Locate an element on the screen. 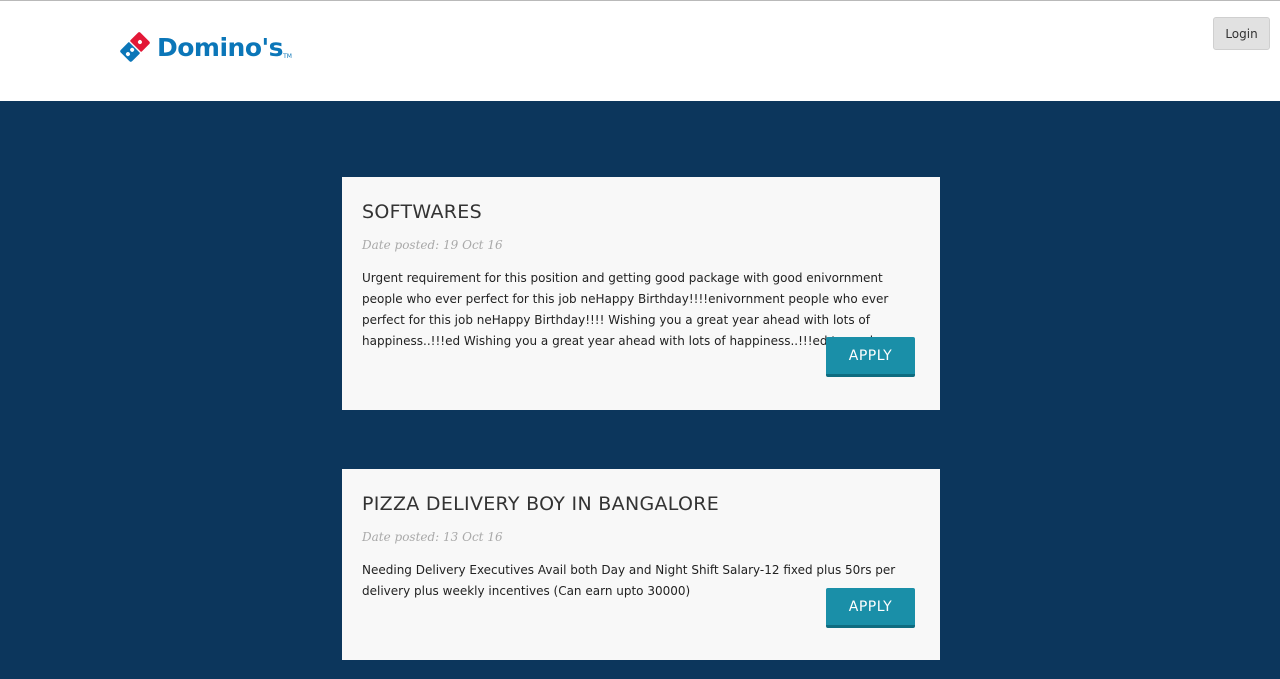 This screenshot has height=679, width=1280. job-date-posted: Date posted: 19 Oct 16 is located at coordinates (432, 245).